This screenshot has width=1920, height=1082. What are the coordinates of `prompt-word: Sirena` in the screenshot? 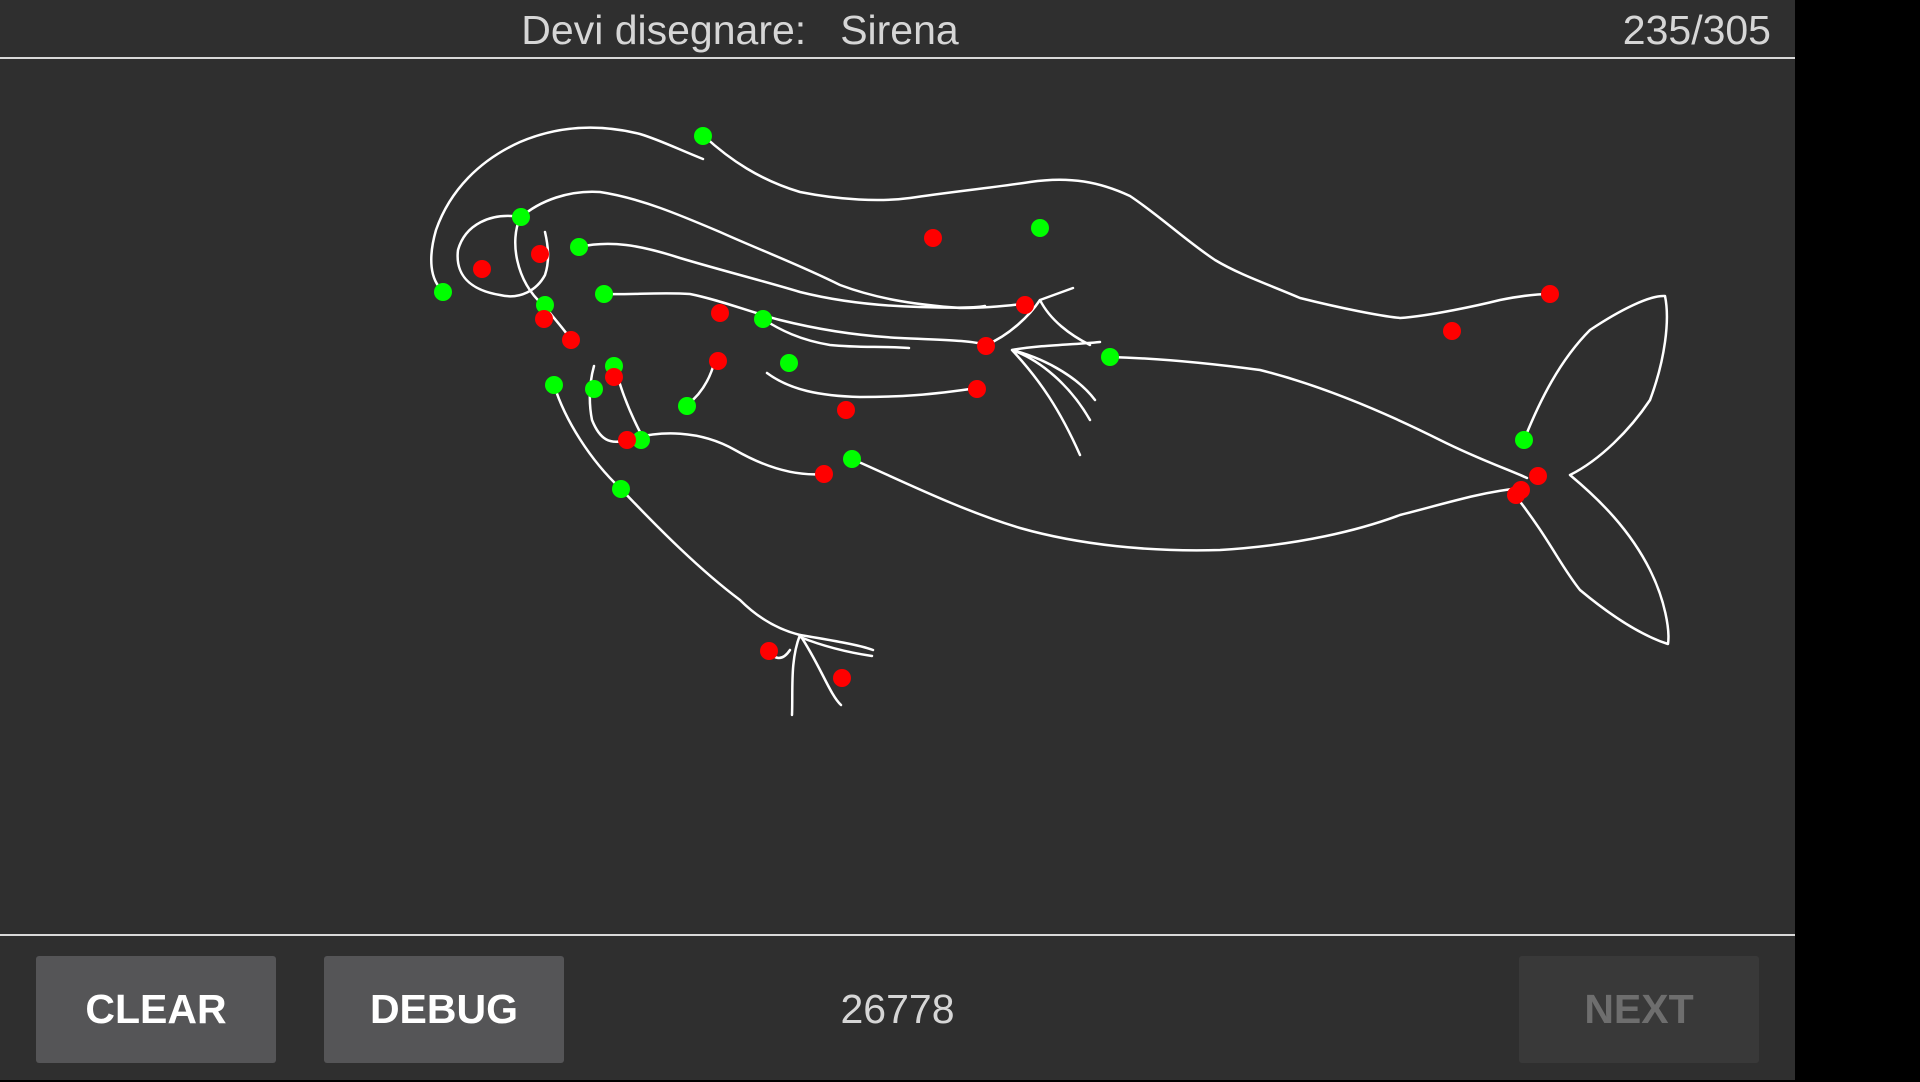 It's located at (899, 30).